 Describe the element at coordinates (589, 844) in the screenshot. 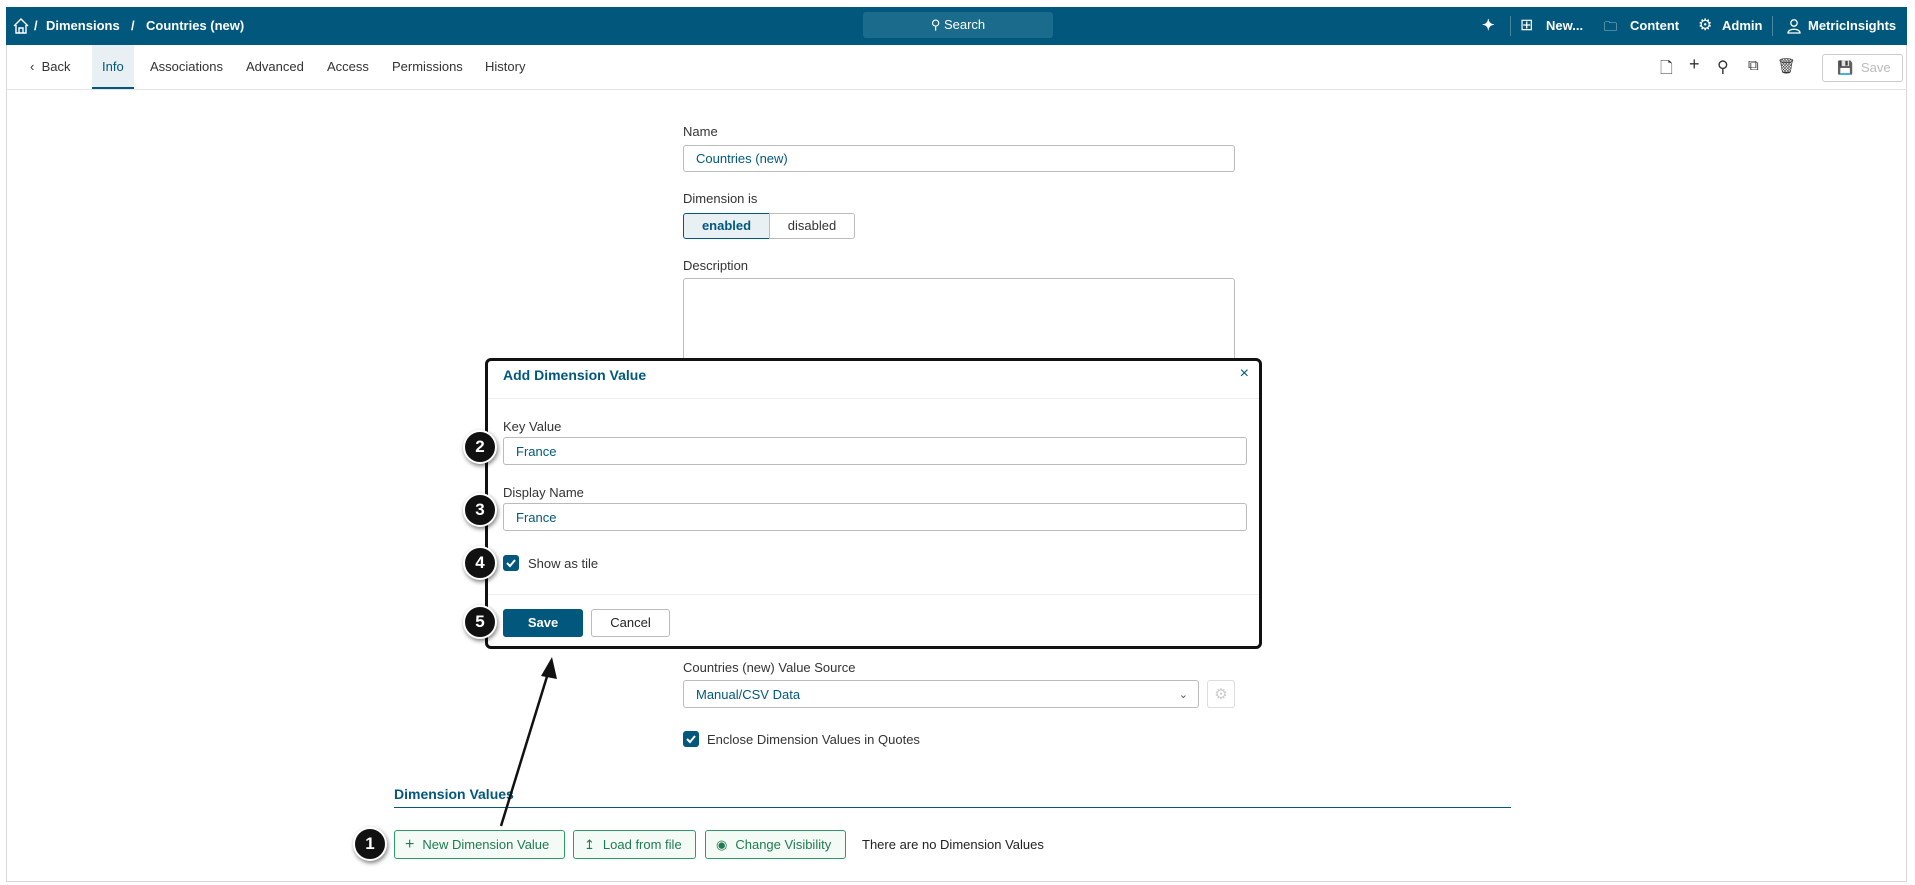

I see `upload-icon: ↥` at that location.